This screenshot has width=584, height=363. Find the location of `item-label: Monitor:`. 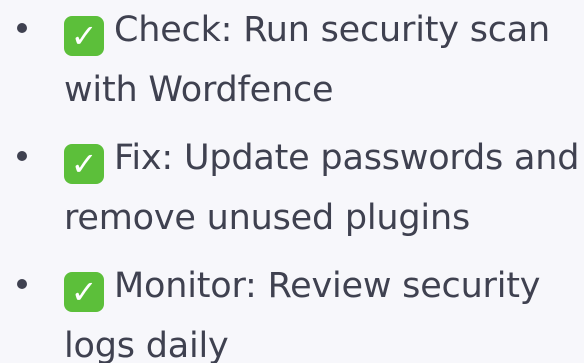

item-label: Monitor: is located at coordinates (185, 286).